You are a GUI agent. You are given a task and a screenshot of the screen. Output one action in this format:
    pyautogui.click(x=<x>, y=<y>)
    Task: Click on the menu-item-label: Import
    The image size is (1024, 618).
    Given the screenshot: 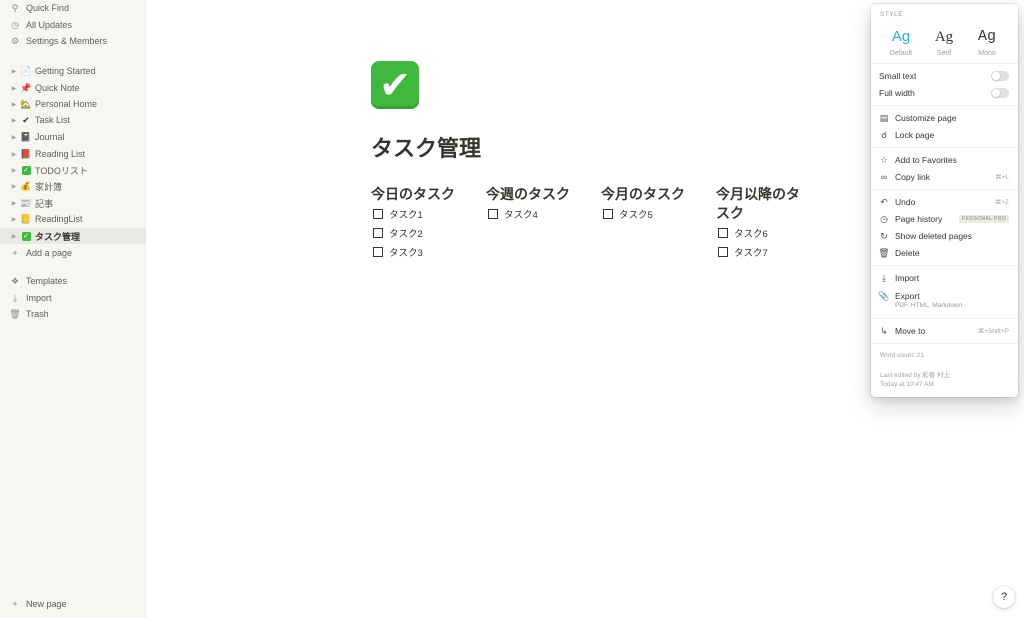 What is the action you would take?
    pyautogui.click(x=907, y=278)
    